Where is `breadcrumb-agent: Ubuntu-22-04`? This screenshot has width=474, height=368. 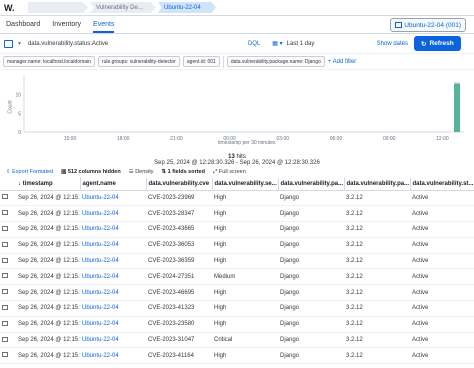 breadcrumb-agent: Ubuntu-22-04 is located at coordinates (187, 7).